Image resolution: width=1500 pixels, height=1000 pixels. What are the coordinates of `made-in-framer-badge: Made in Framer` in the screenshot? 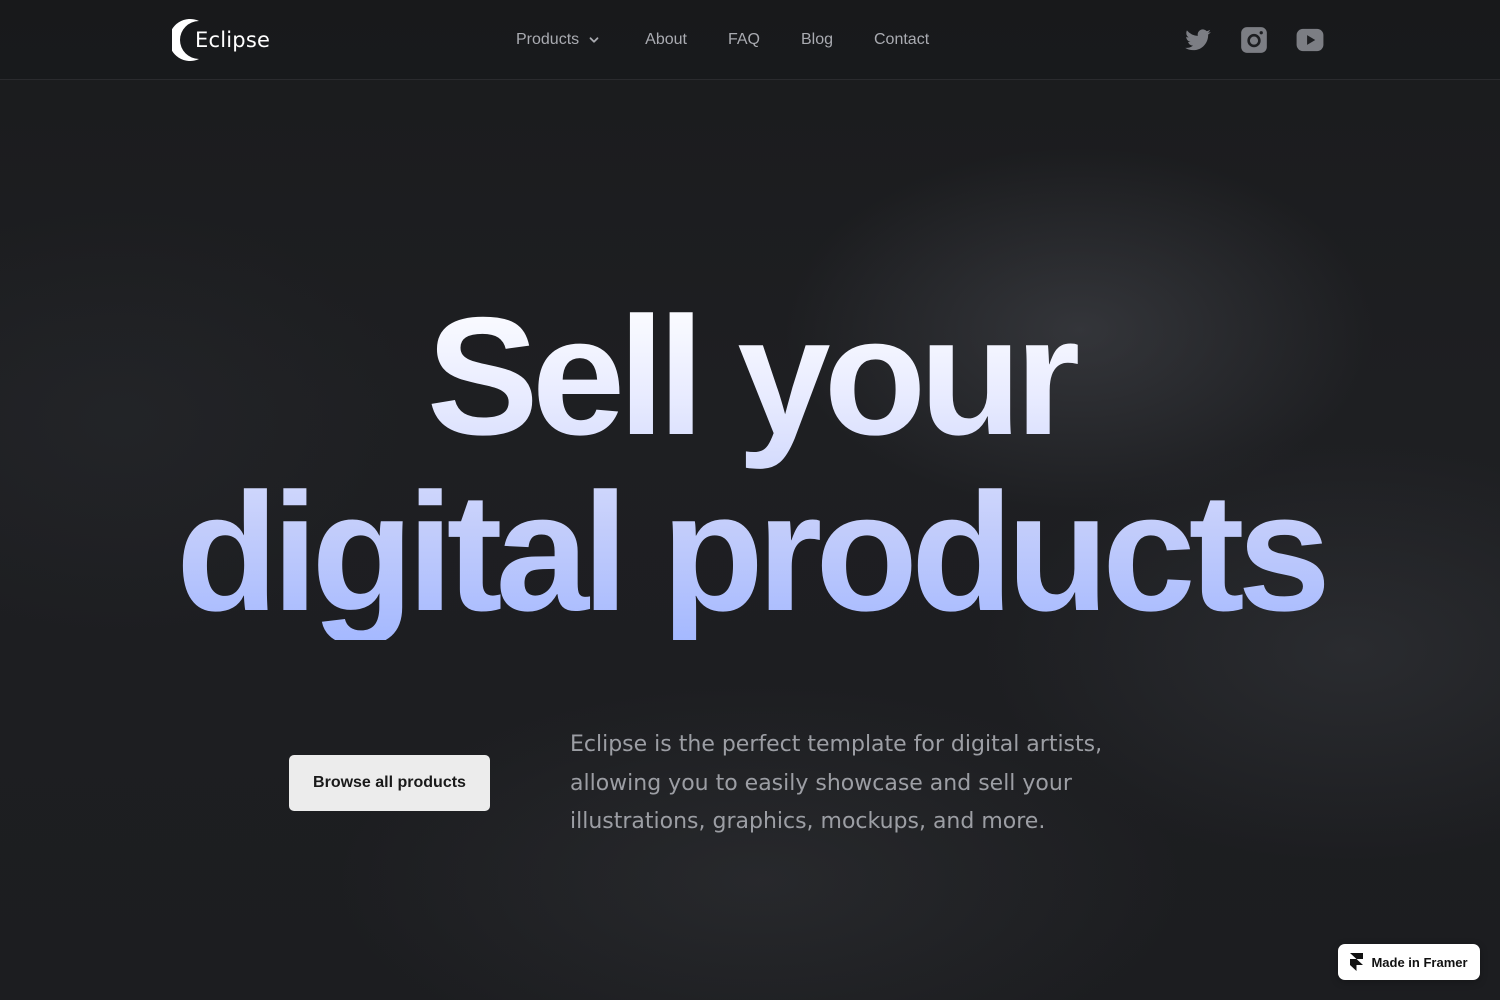 It's located at (1409, 962).